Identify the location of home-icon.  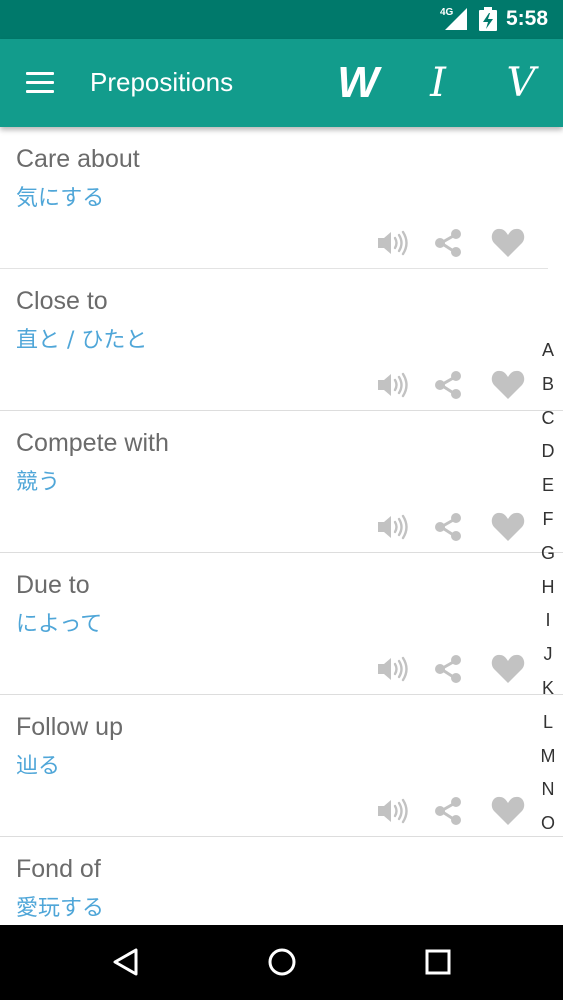
(282, 962).